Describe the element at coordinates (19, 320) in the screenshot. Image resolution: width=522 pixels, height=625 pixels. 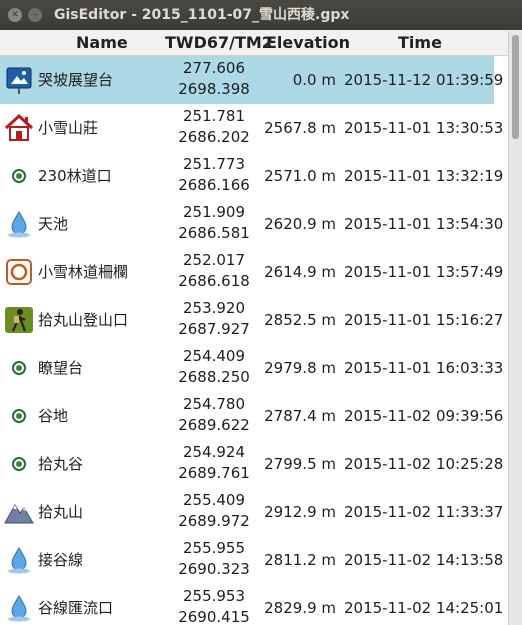
I see `hiker-icon` at that location.